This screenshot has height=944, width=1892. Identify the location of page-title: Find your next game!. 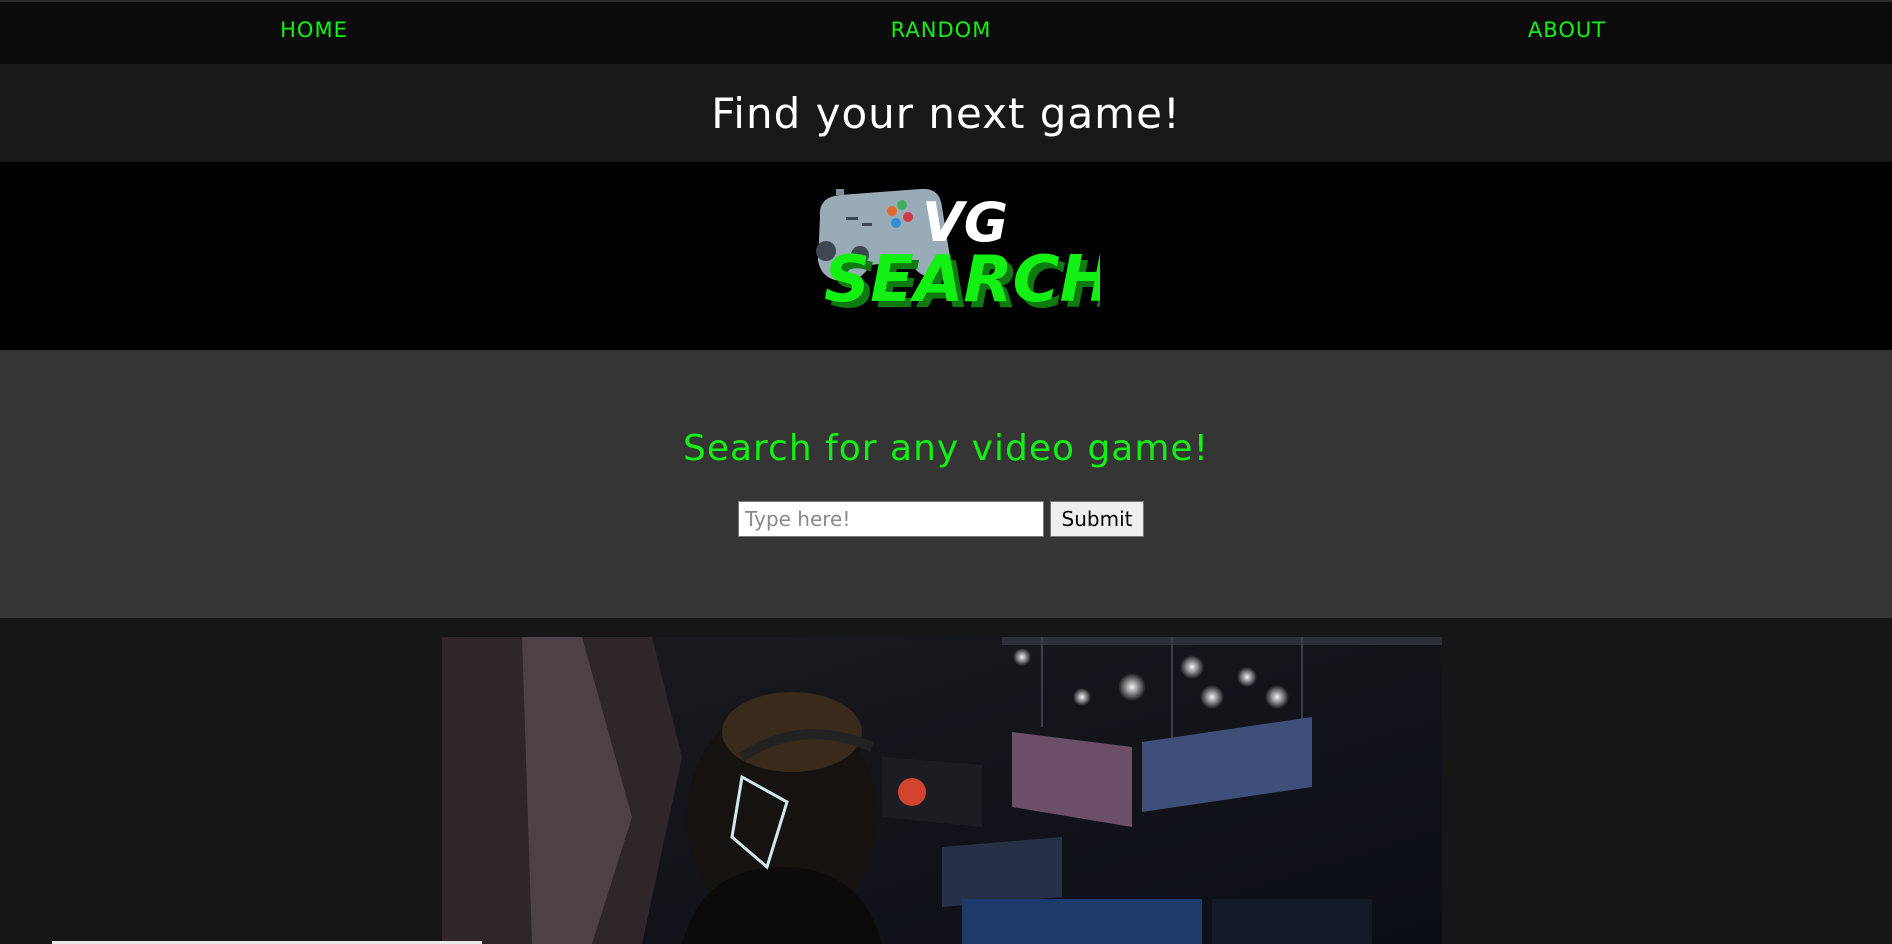
(946, 113).